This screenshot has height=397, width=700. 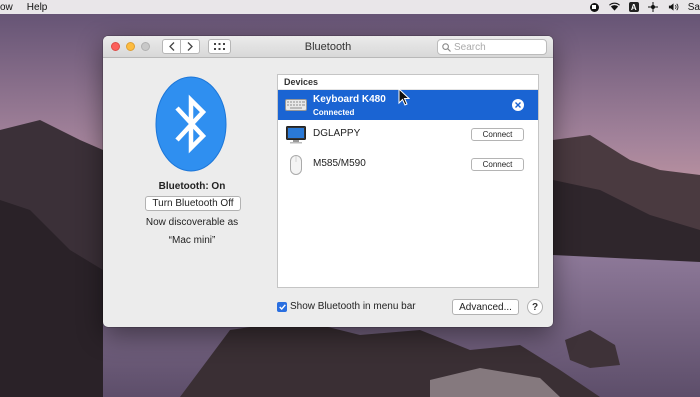 What do you see at coordinates (653, 7) in the screenshot?
I see `remote-icon` at bounding box center [653, 7].